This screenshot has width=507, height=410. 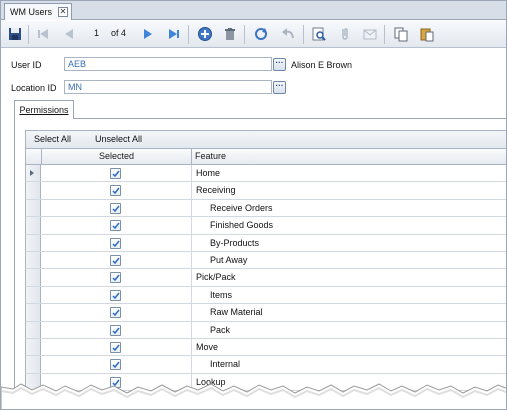 I want to click on table-row: Home, so click(x=265, y=174).